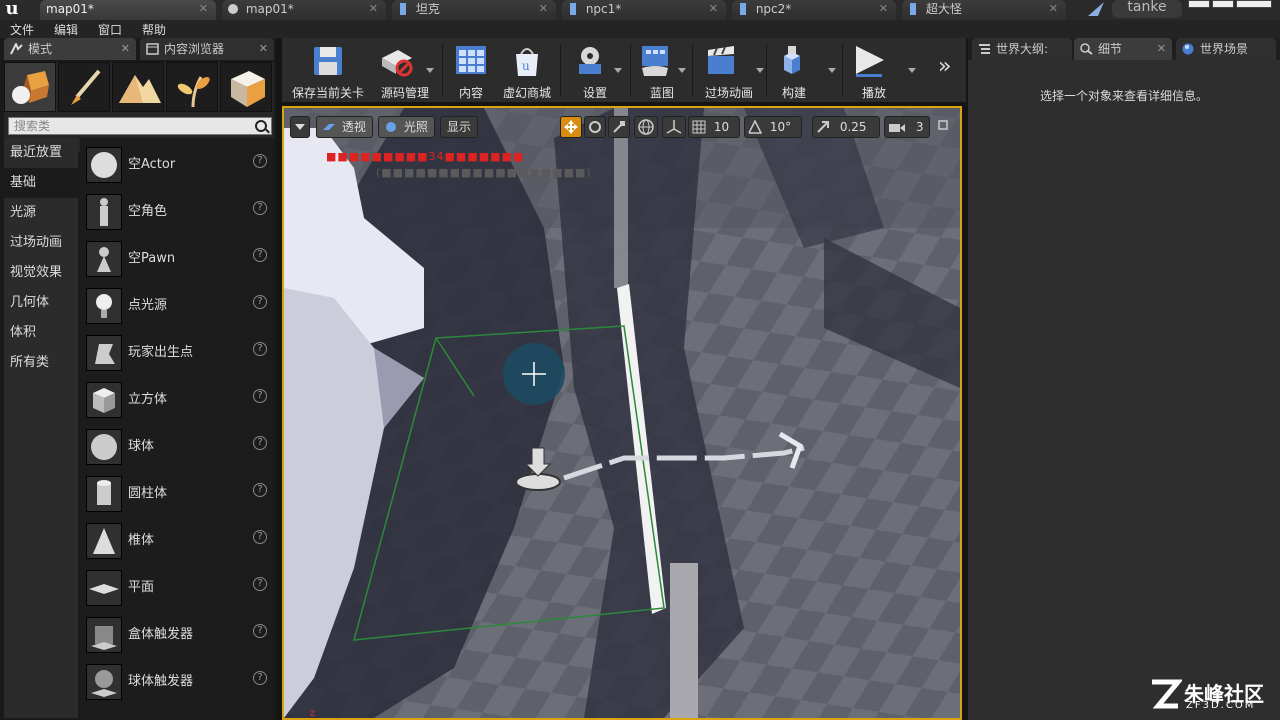  Describe the element at coordinates (177, 257) in the screenshot. I see `asset-empty-pawn: 空Pawn ?` at that location.